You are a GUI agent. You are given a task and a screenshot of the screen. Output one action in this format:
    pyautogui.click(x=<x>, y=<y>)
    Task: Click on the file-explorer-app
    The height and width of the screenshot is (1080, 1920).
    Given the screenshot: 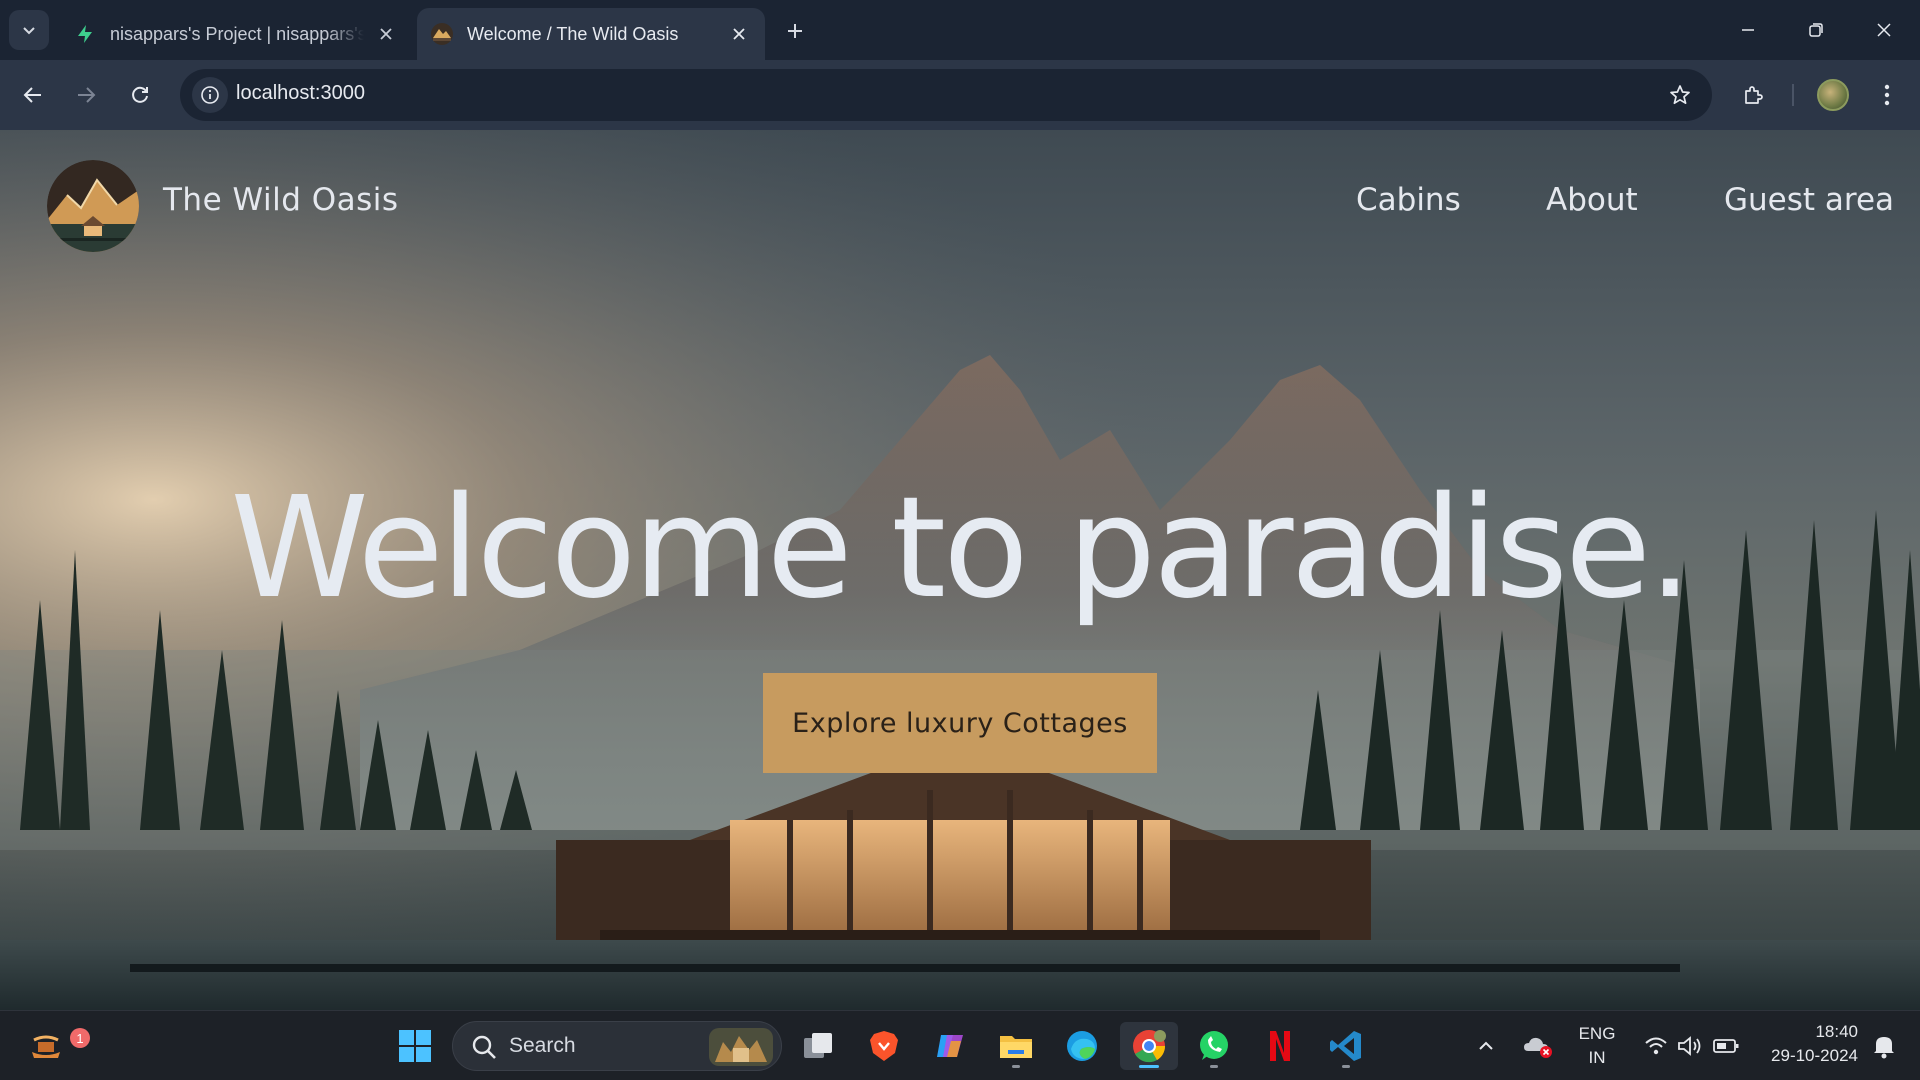 What is the action you would take?
    pyautogui.click(x=1016, y=1046)
    